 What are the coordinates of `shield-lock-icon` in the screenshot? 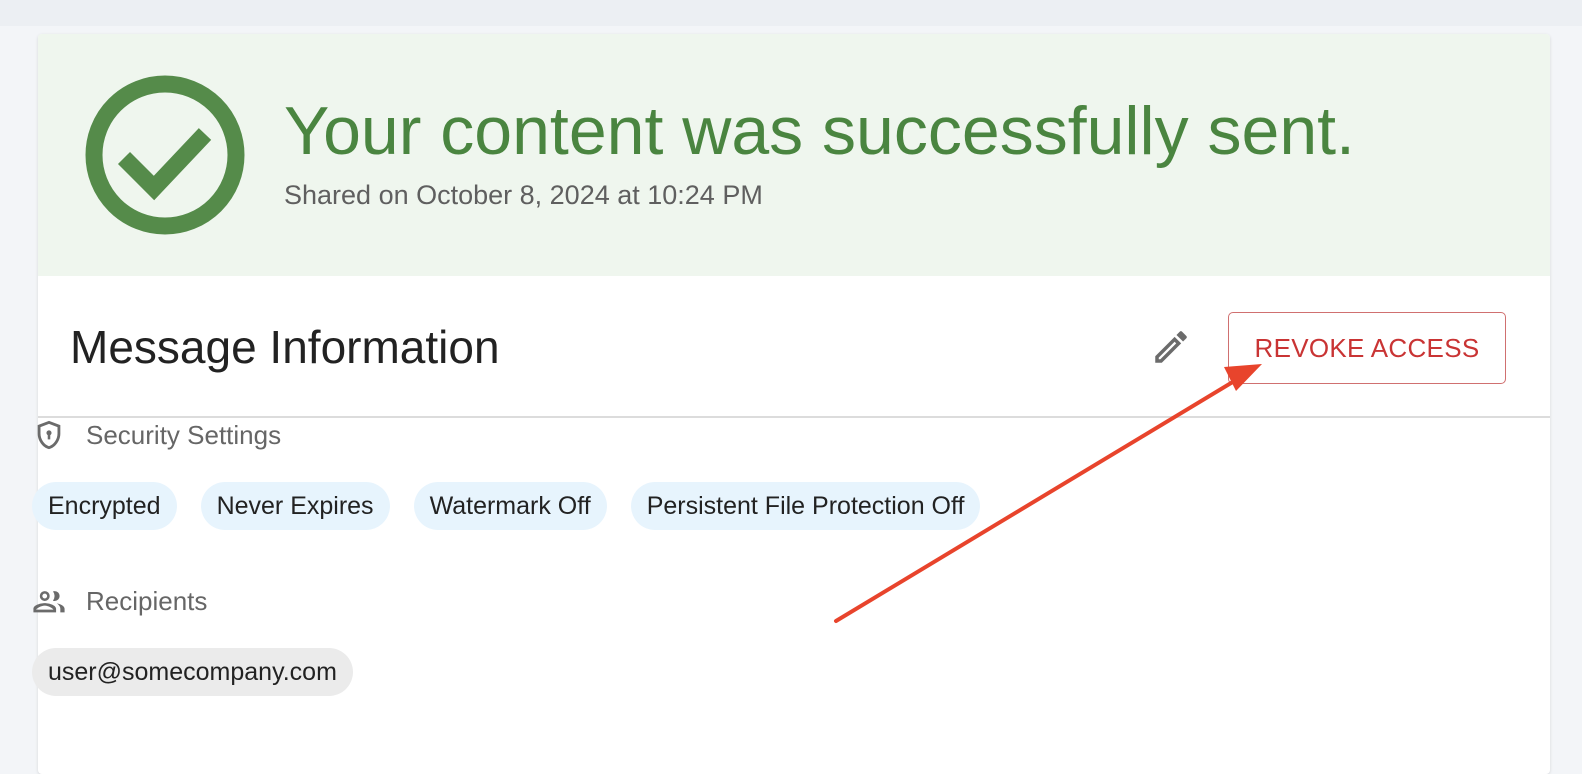 It's located at (49, 435).